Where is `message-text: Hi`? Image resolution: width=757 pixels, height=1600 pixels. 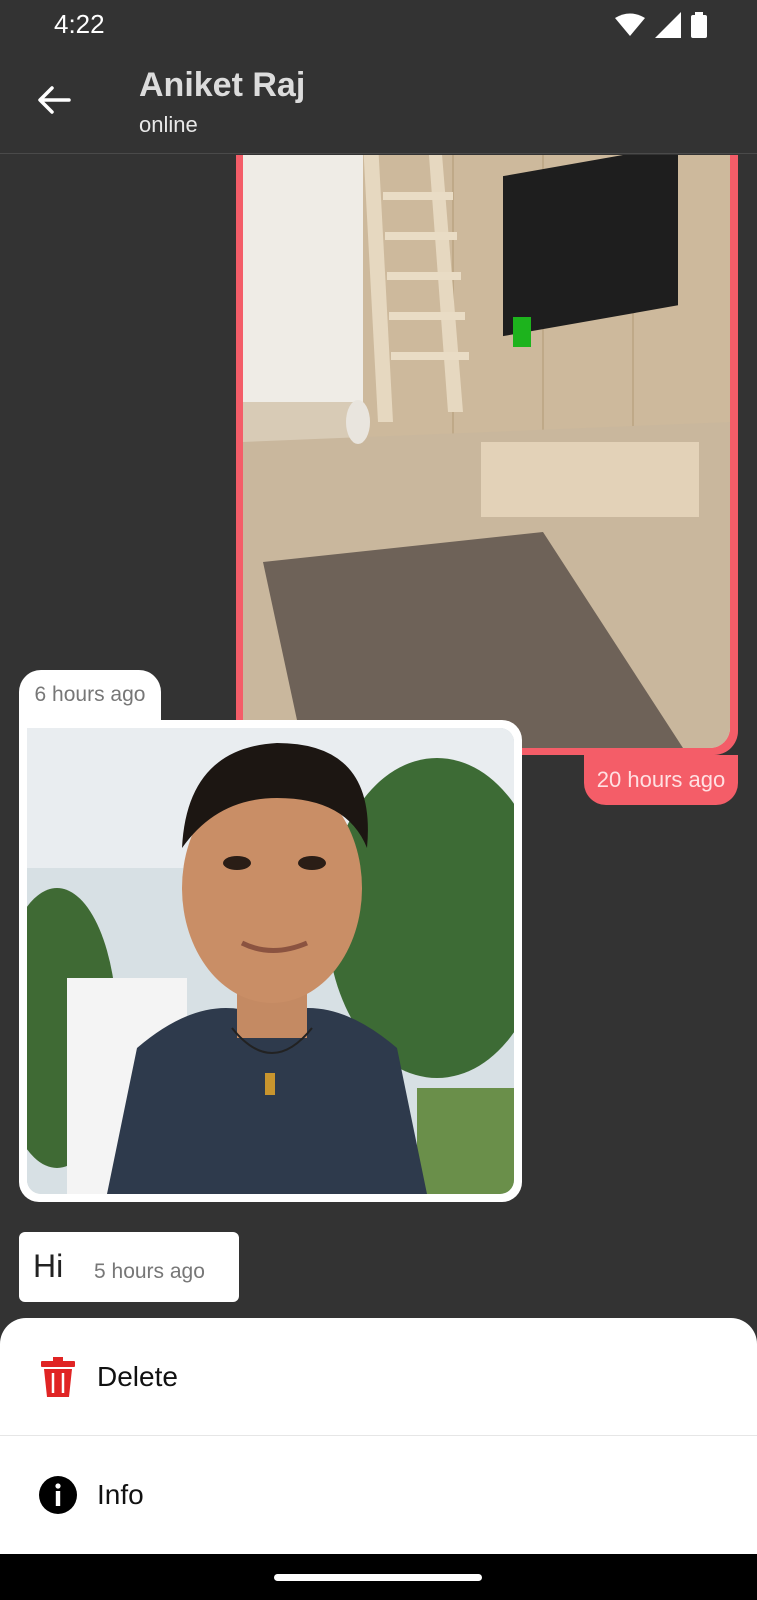
message-text: Hi is located at coordinates (48, 1266).